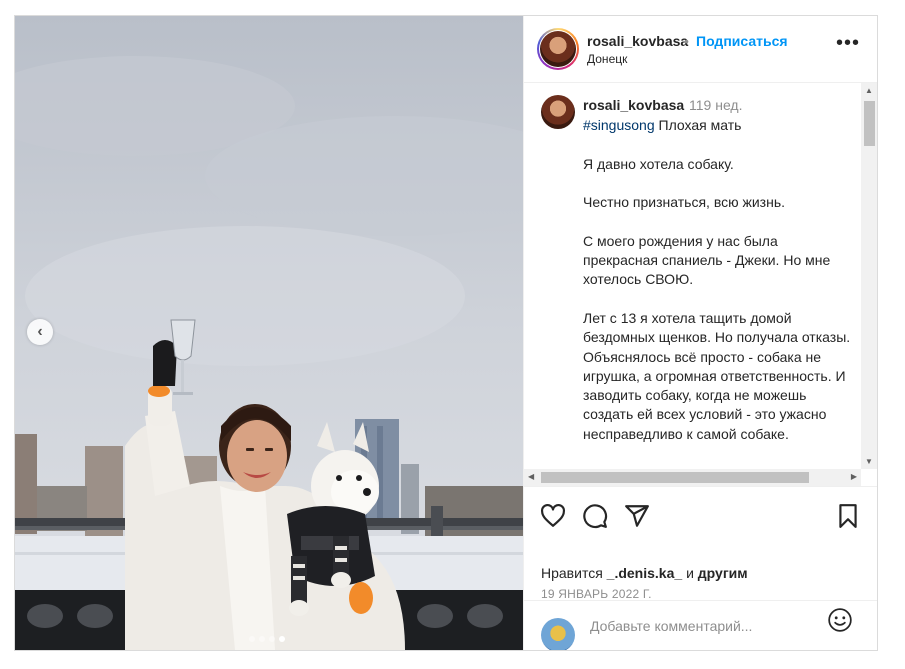 This screenshot has height=669, width=905. What do you see at coordinates (848, 516) in the screenshot?
I see `bookmark-icon` at bounding box center [848, 516].